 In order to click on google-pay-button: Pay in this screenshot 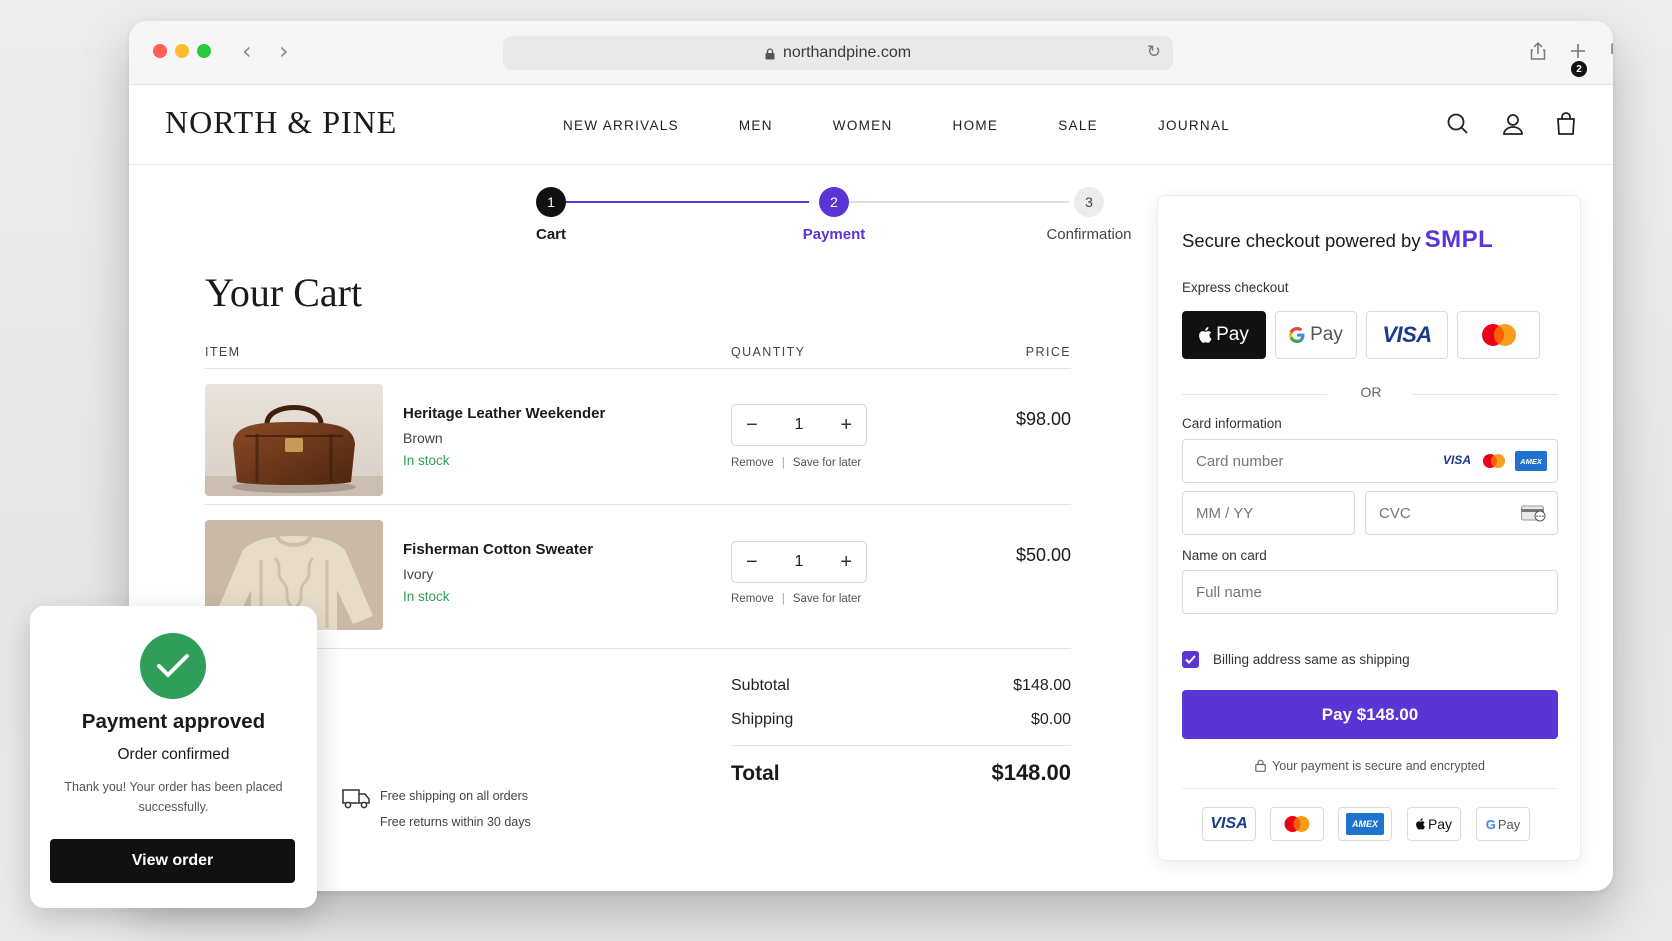, I will do `click(1316, 335)`.